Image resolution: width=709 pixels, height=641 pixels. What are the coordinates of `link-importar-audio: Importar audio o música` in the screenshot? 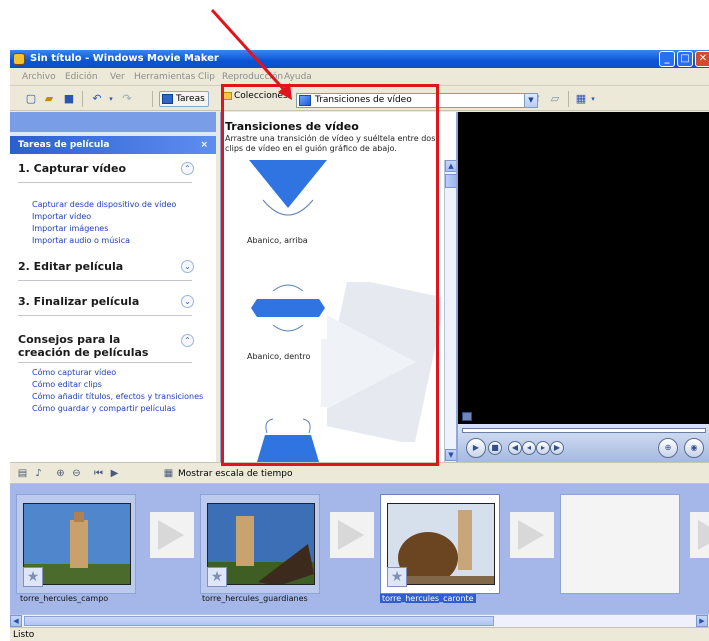 It's located at (81, 240).